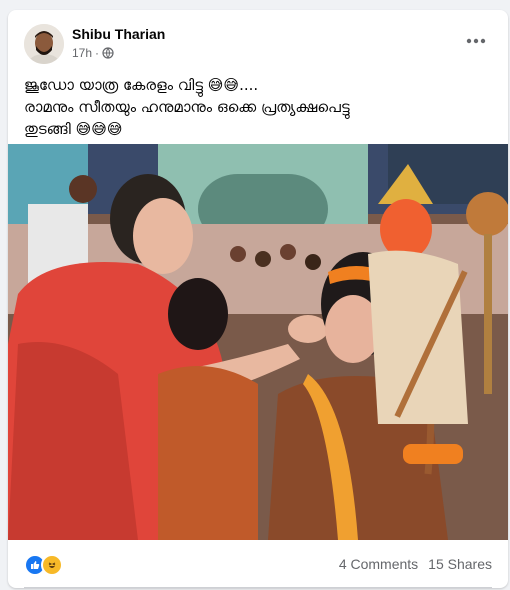  What do you see at coordinates (52, 565) in the screenshot?
I see `haha-icon` at bounding box center [52, 565].